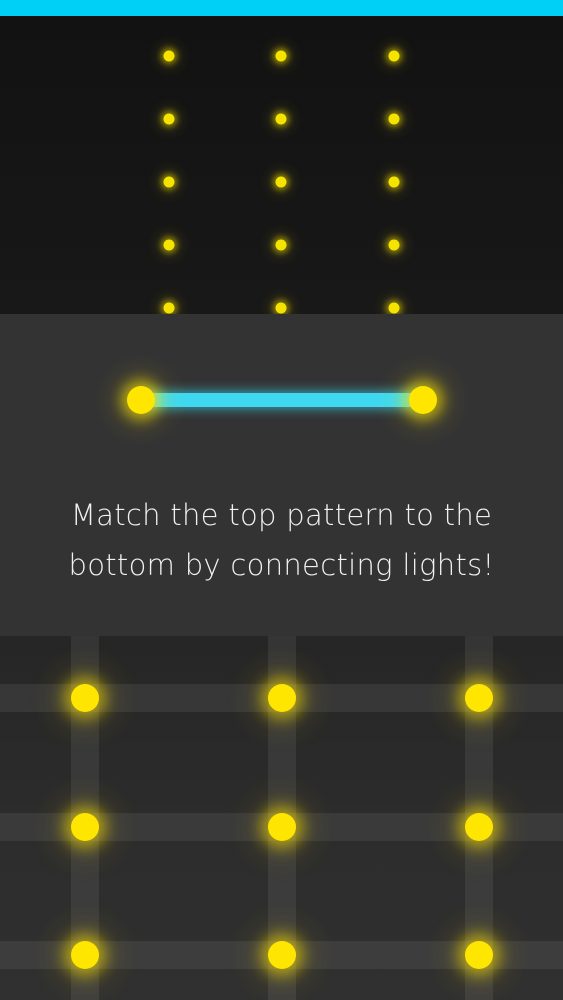  What do you see at coordinates (423, 400) in the screenshot?
I see `demo-light-right-icon` at bounding box center [423, 400].